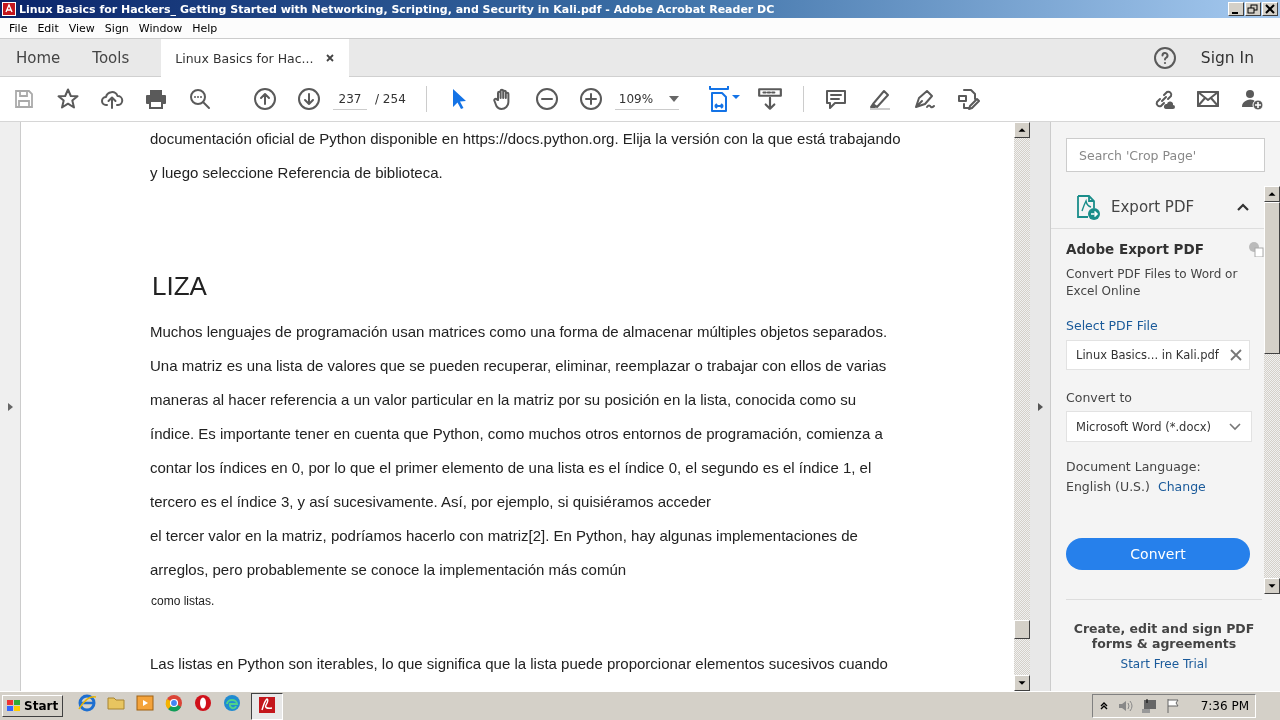 This screenshot has height=720, width=1280. What do you see at coordinates (350, 99) in the screenshot?
I see `page-number-field: 237` at bounding box center [350, 99].